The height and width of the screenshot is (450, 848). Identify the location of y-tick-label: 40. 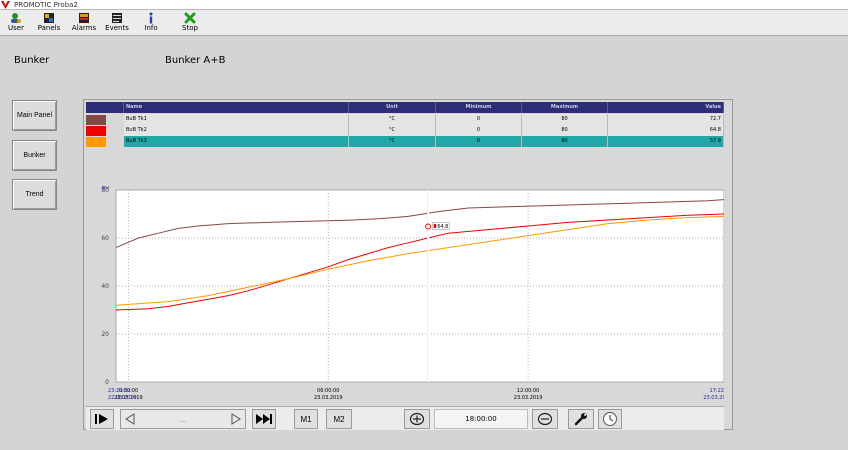
(105, 286).